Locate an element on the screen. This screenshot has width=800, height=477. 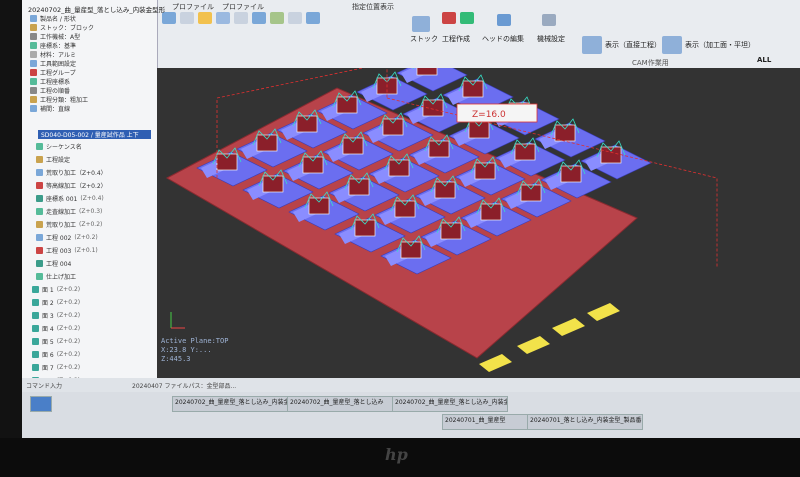
taskbar-item: 20240701_落とし込み_内装金型_製品番.gmd is located at coordinates (585, 422).